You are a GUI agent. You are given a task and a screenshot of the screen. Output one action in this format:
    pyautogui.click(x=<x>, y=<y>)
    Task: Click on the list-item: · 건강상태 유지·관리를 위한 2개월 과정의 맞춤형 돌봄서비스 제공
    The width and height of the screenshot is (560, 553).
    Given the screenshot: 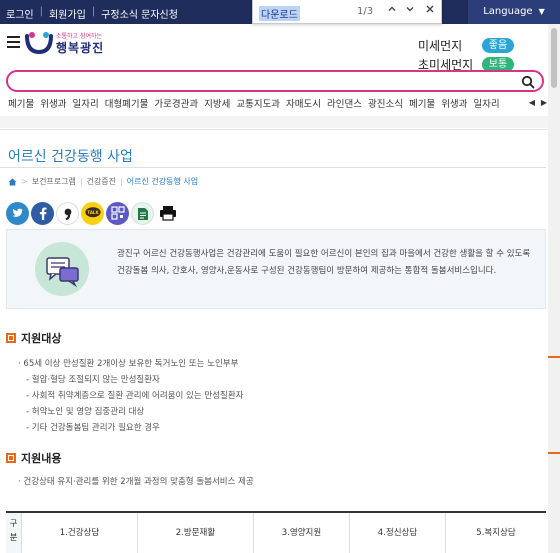 What is the action you would take?
    pyautogui.click(x=136, y=482)
    